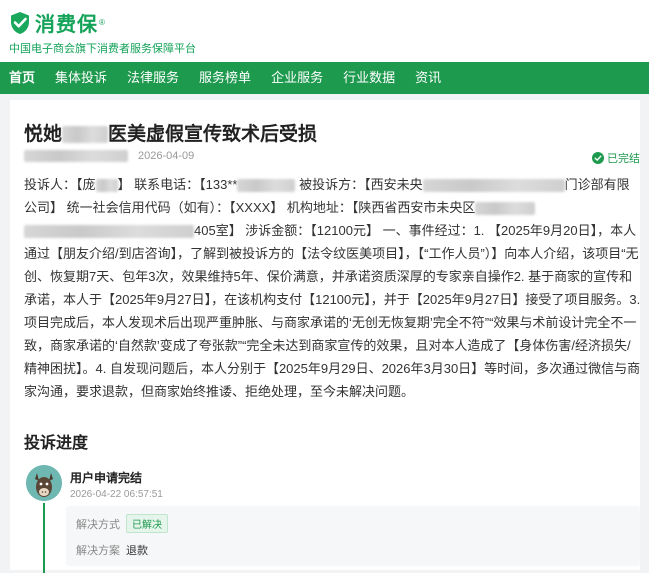 The width and height of the screenshot is (649, 573). I want to click on resolution-plan-row: 解决方案 退款, so click(112, 550).